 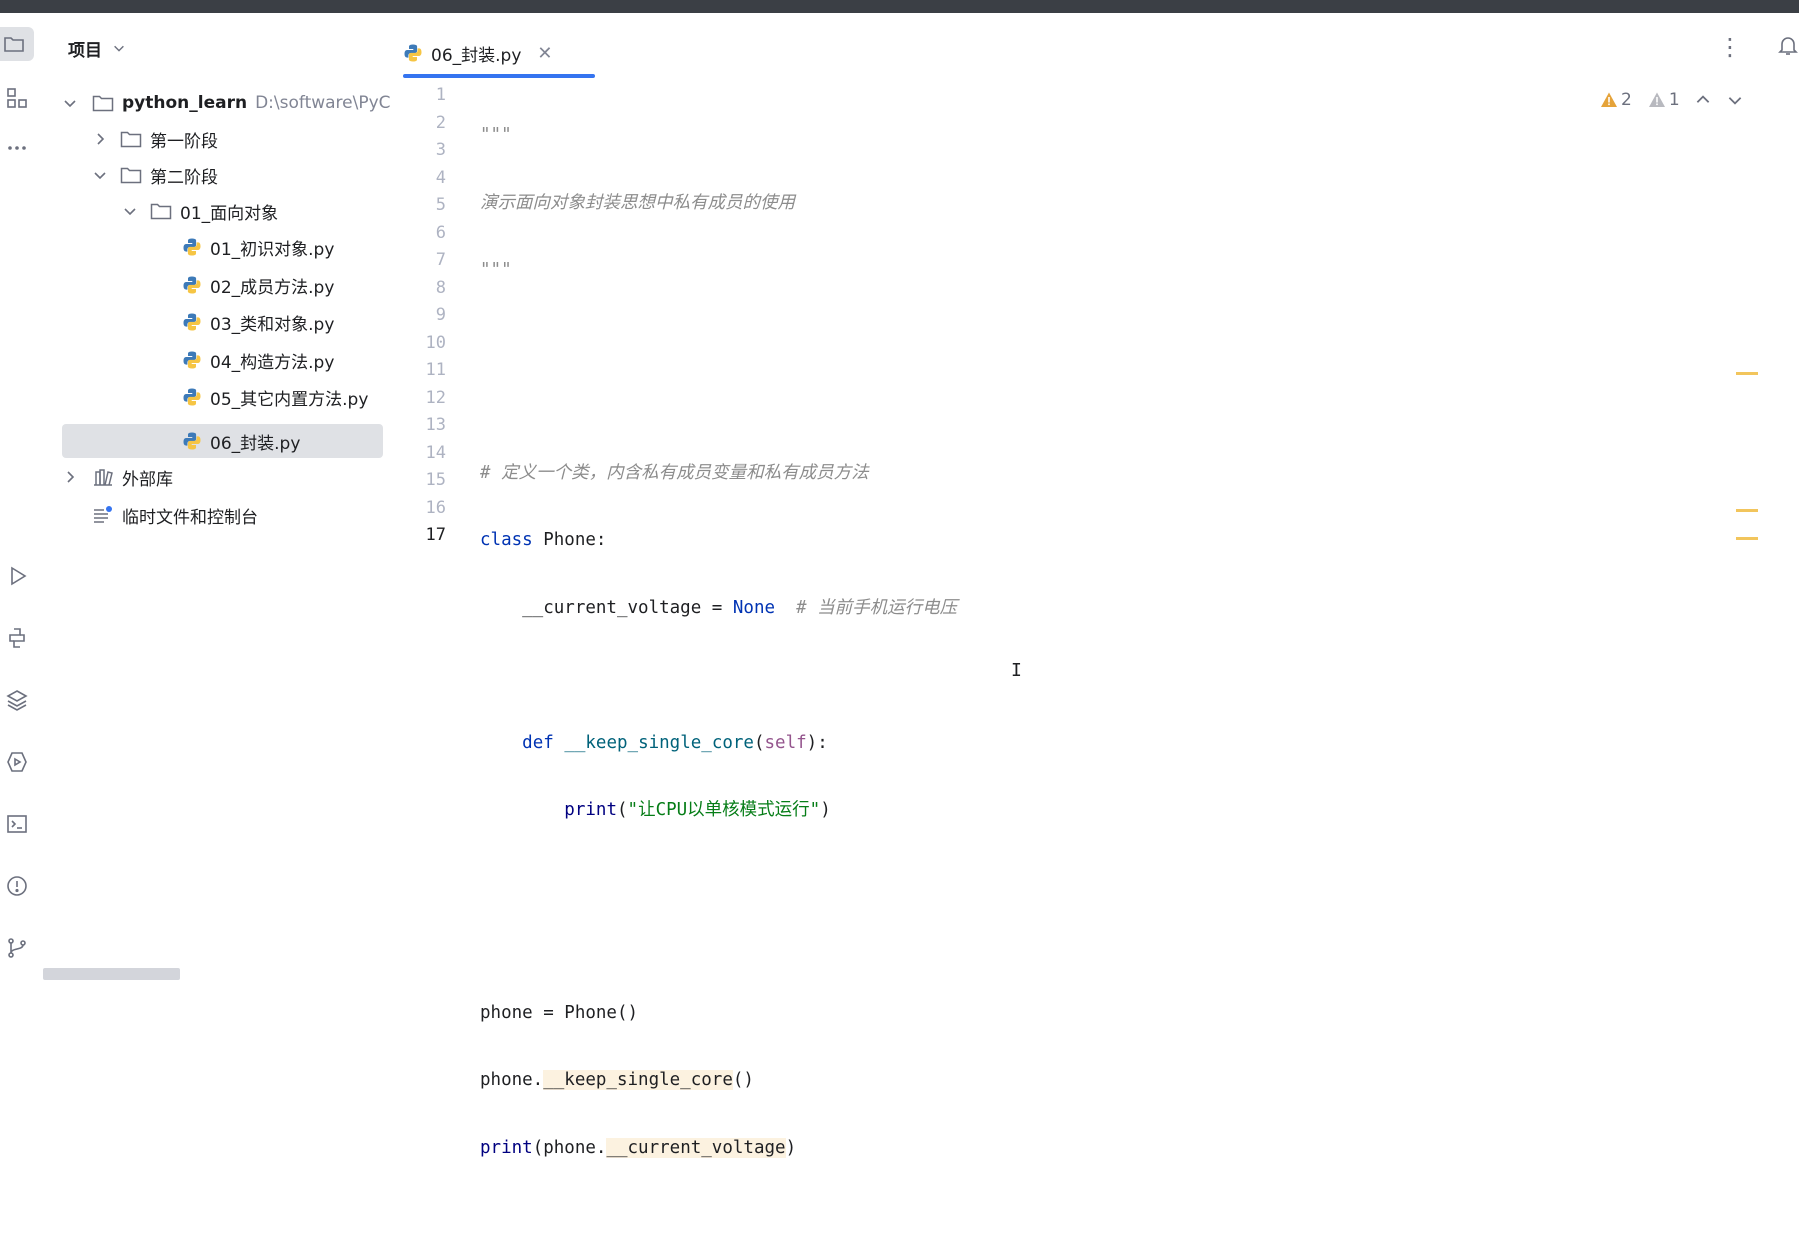 What do you see at coordinates (544, 53) in the screenshot?
I see `close-icon: ✕` at bounding box center [544, 53].